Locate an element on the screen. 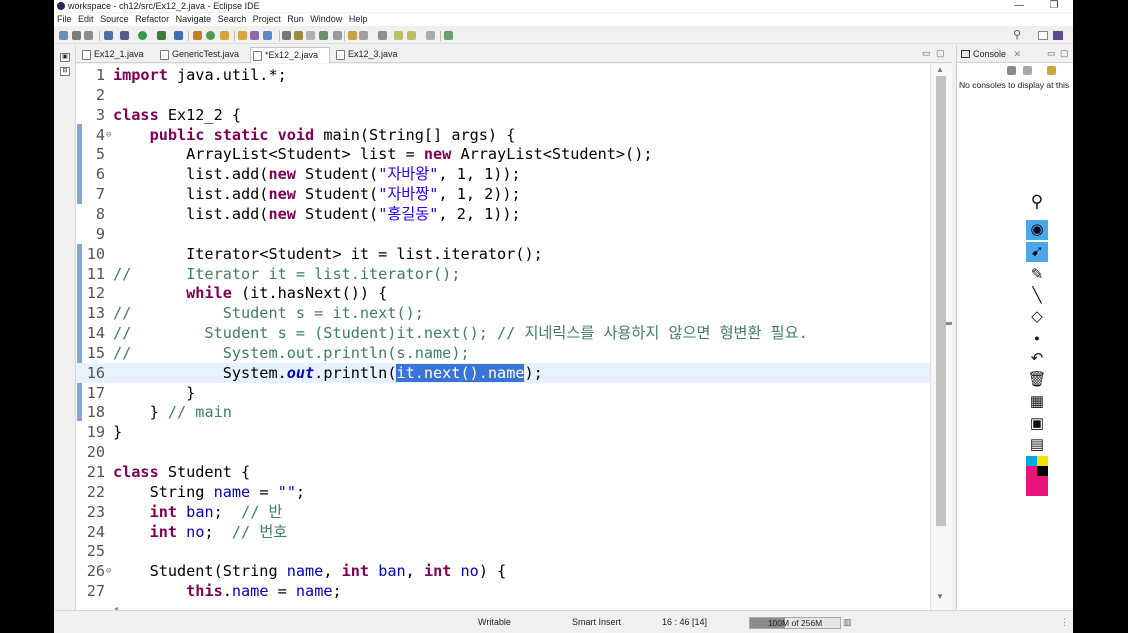 This screenshot has width=1128, height=633. display-console-icon is located at coordinates (1027, 70).